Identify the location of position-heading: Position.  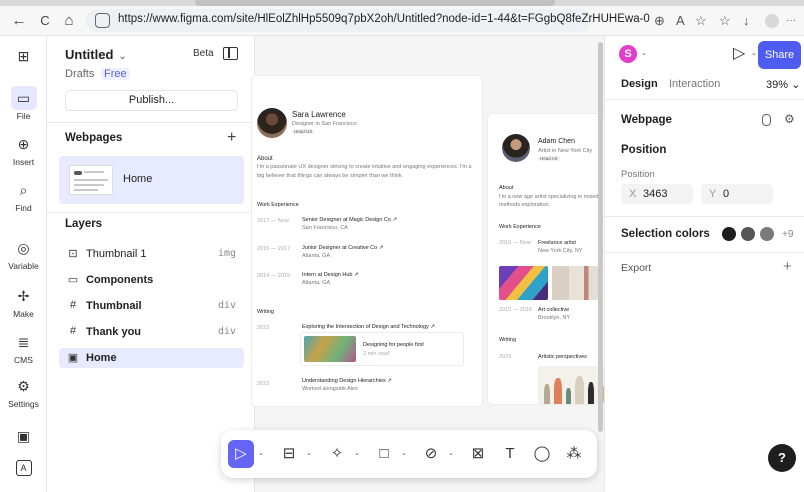
(644, 150).